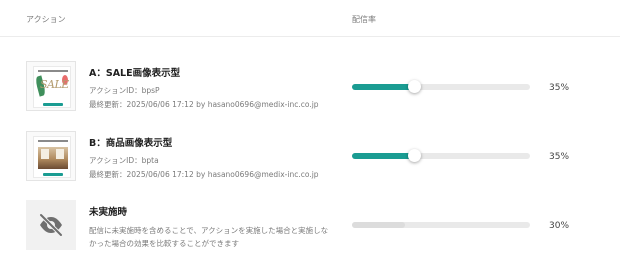 The width and height of the screenshot is (620, 268). I want to click on rate-percent: 30%, so click(559, 226).